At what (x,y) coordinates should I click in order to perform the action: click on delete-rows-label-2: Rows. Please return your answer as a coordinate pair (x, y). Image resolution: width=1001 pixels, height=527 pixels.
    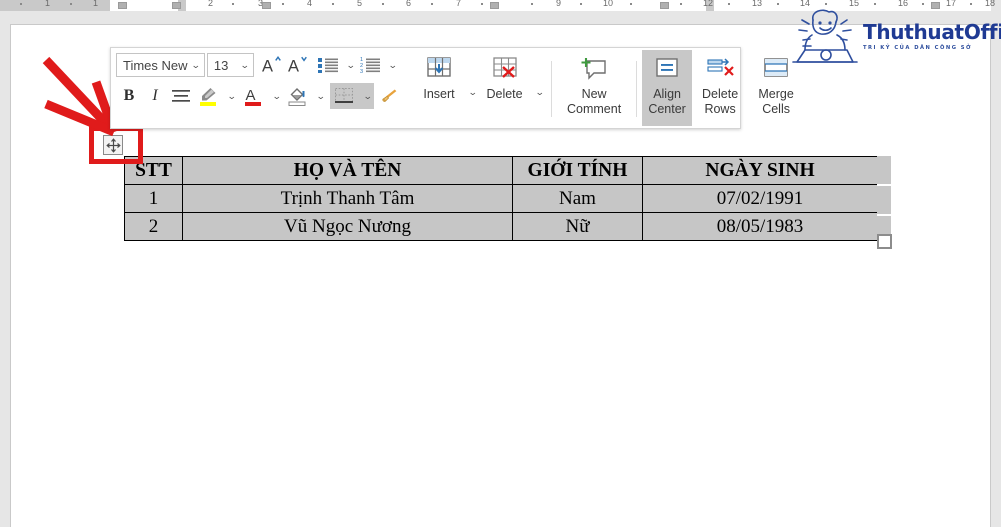
    Looking at the image, I should click on (720, 109).